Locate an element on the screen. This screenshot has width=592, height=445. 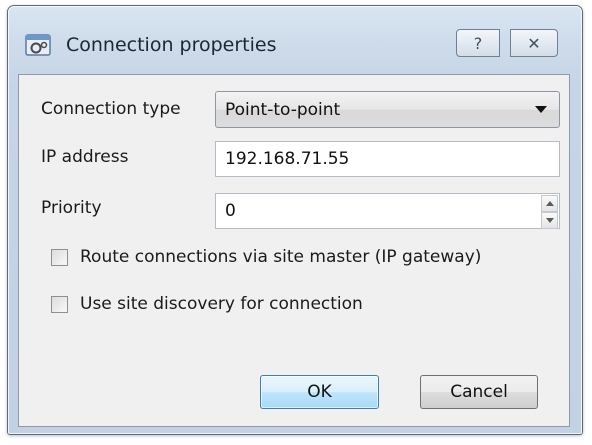
spin-down-button is located at coordinates (549, 220).